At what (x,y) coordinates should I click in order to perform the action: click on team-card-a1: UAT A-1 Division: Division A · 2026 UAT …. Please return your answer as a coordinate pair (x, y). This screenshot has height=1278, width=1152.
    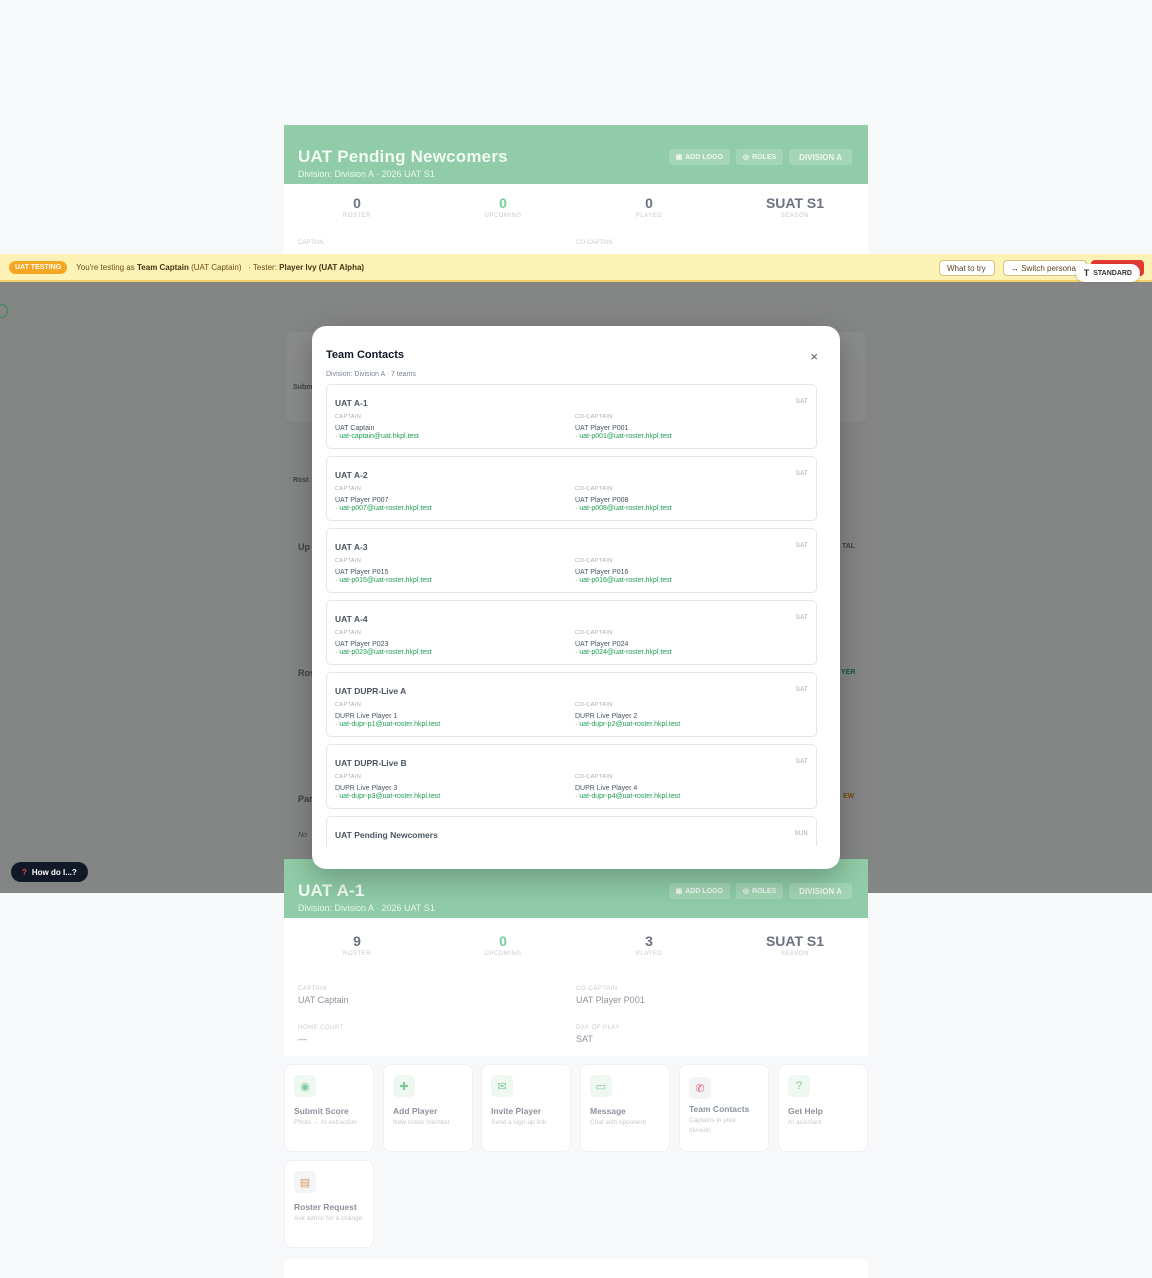
    Looking at the image, I should click on (576, 957).